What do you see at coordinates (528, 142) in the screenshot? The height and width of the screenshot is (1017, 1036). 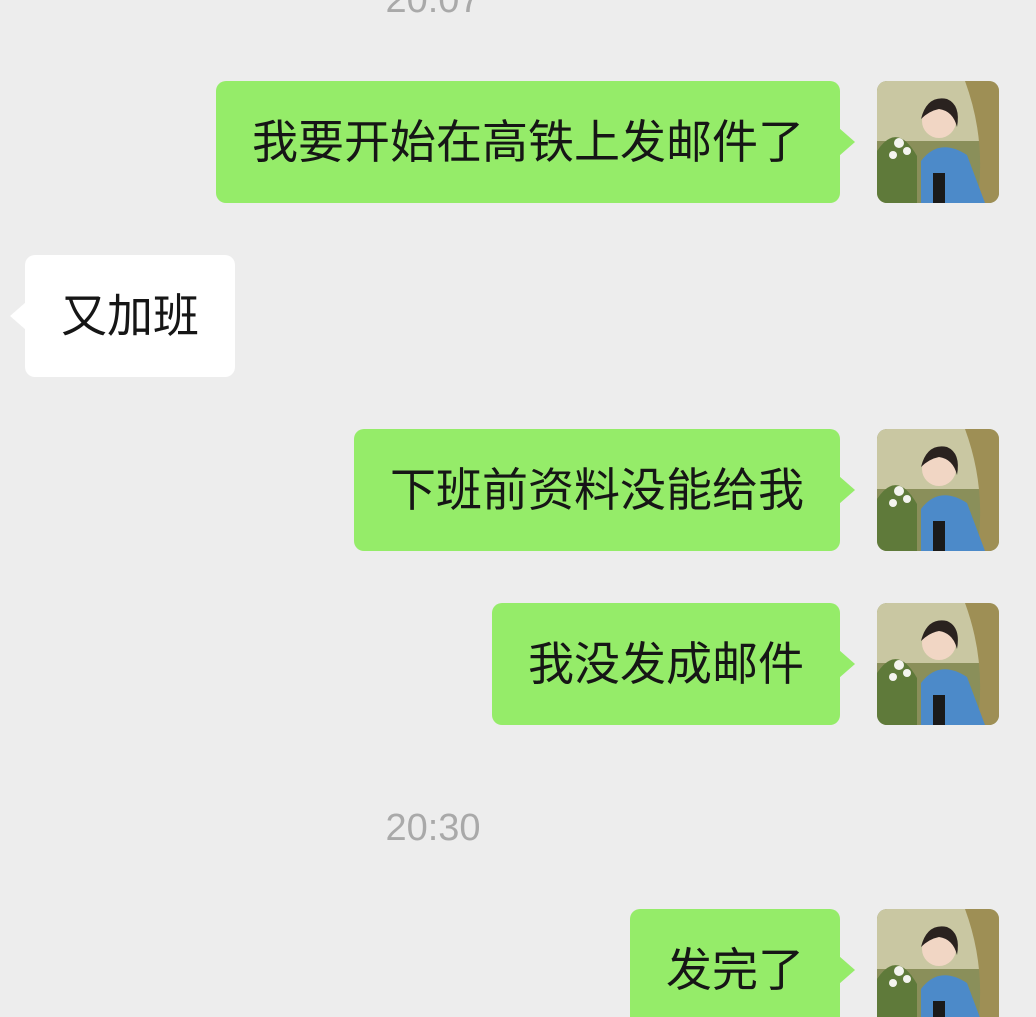 I see `message-text: 我要开始在高铁上发邮件了` at bounding box center [528, 142].